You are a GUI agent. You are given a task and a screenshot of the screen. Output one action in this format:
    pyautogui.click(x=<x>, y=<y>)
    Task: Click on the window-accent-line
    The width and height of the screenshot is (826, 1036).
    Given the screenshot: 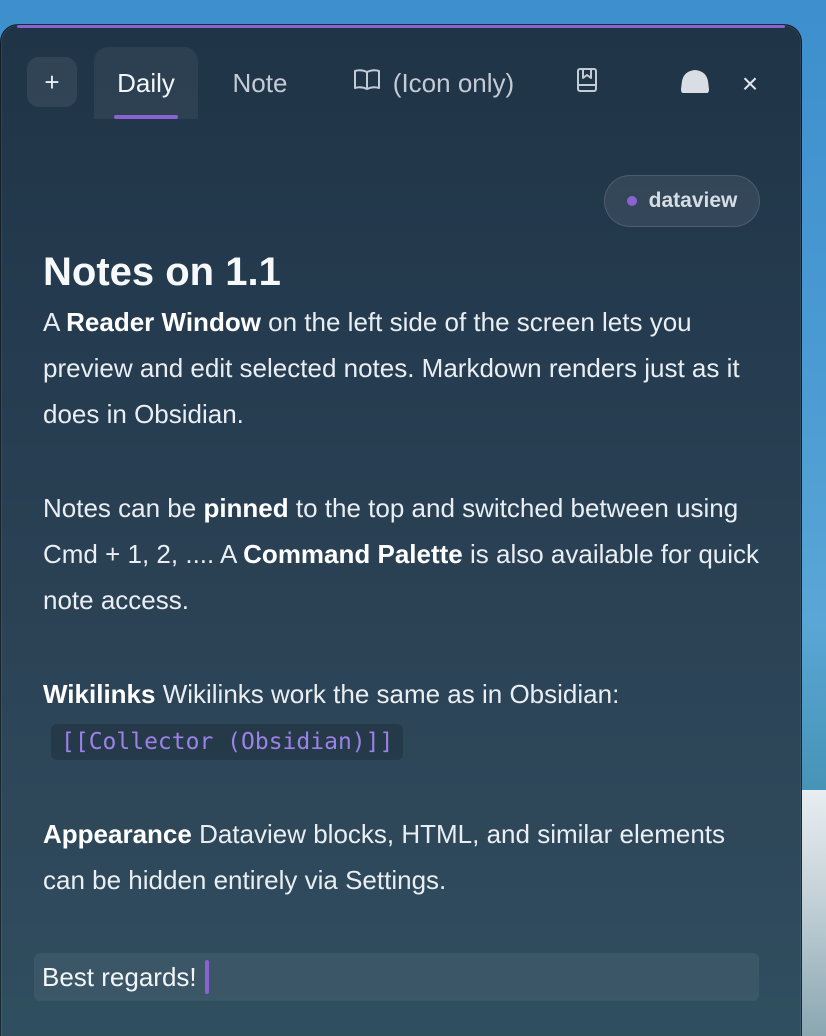 What is the action you would take?
    pyautogui.click(x=401, y=26)
    